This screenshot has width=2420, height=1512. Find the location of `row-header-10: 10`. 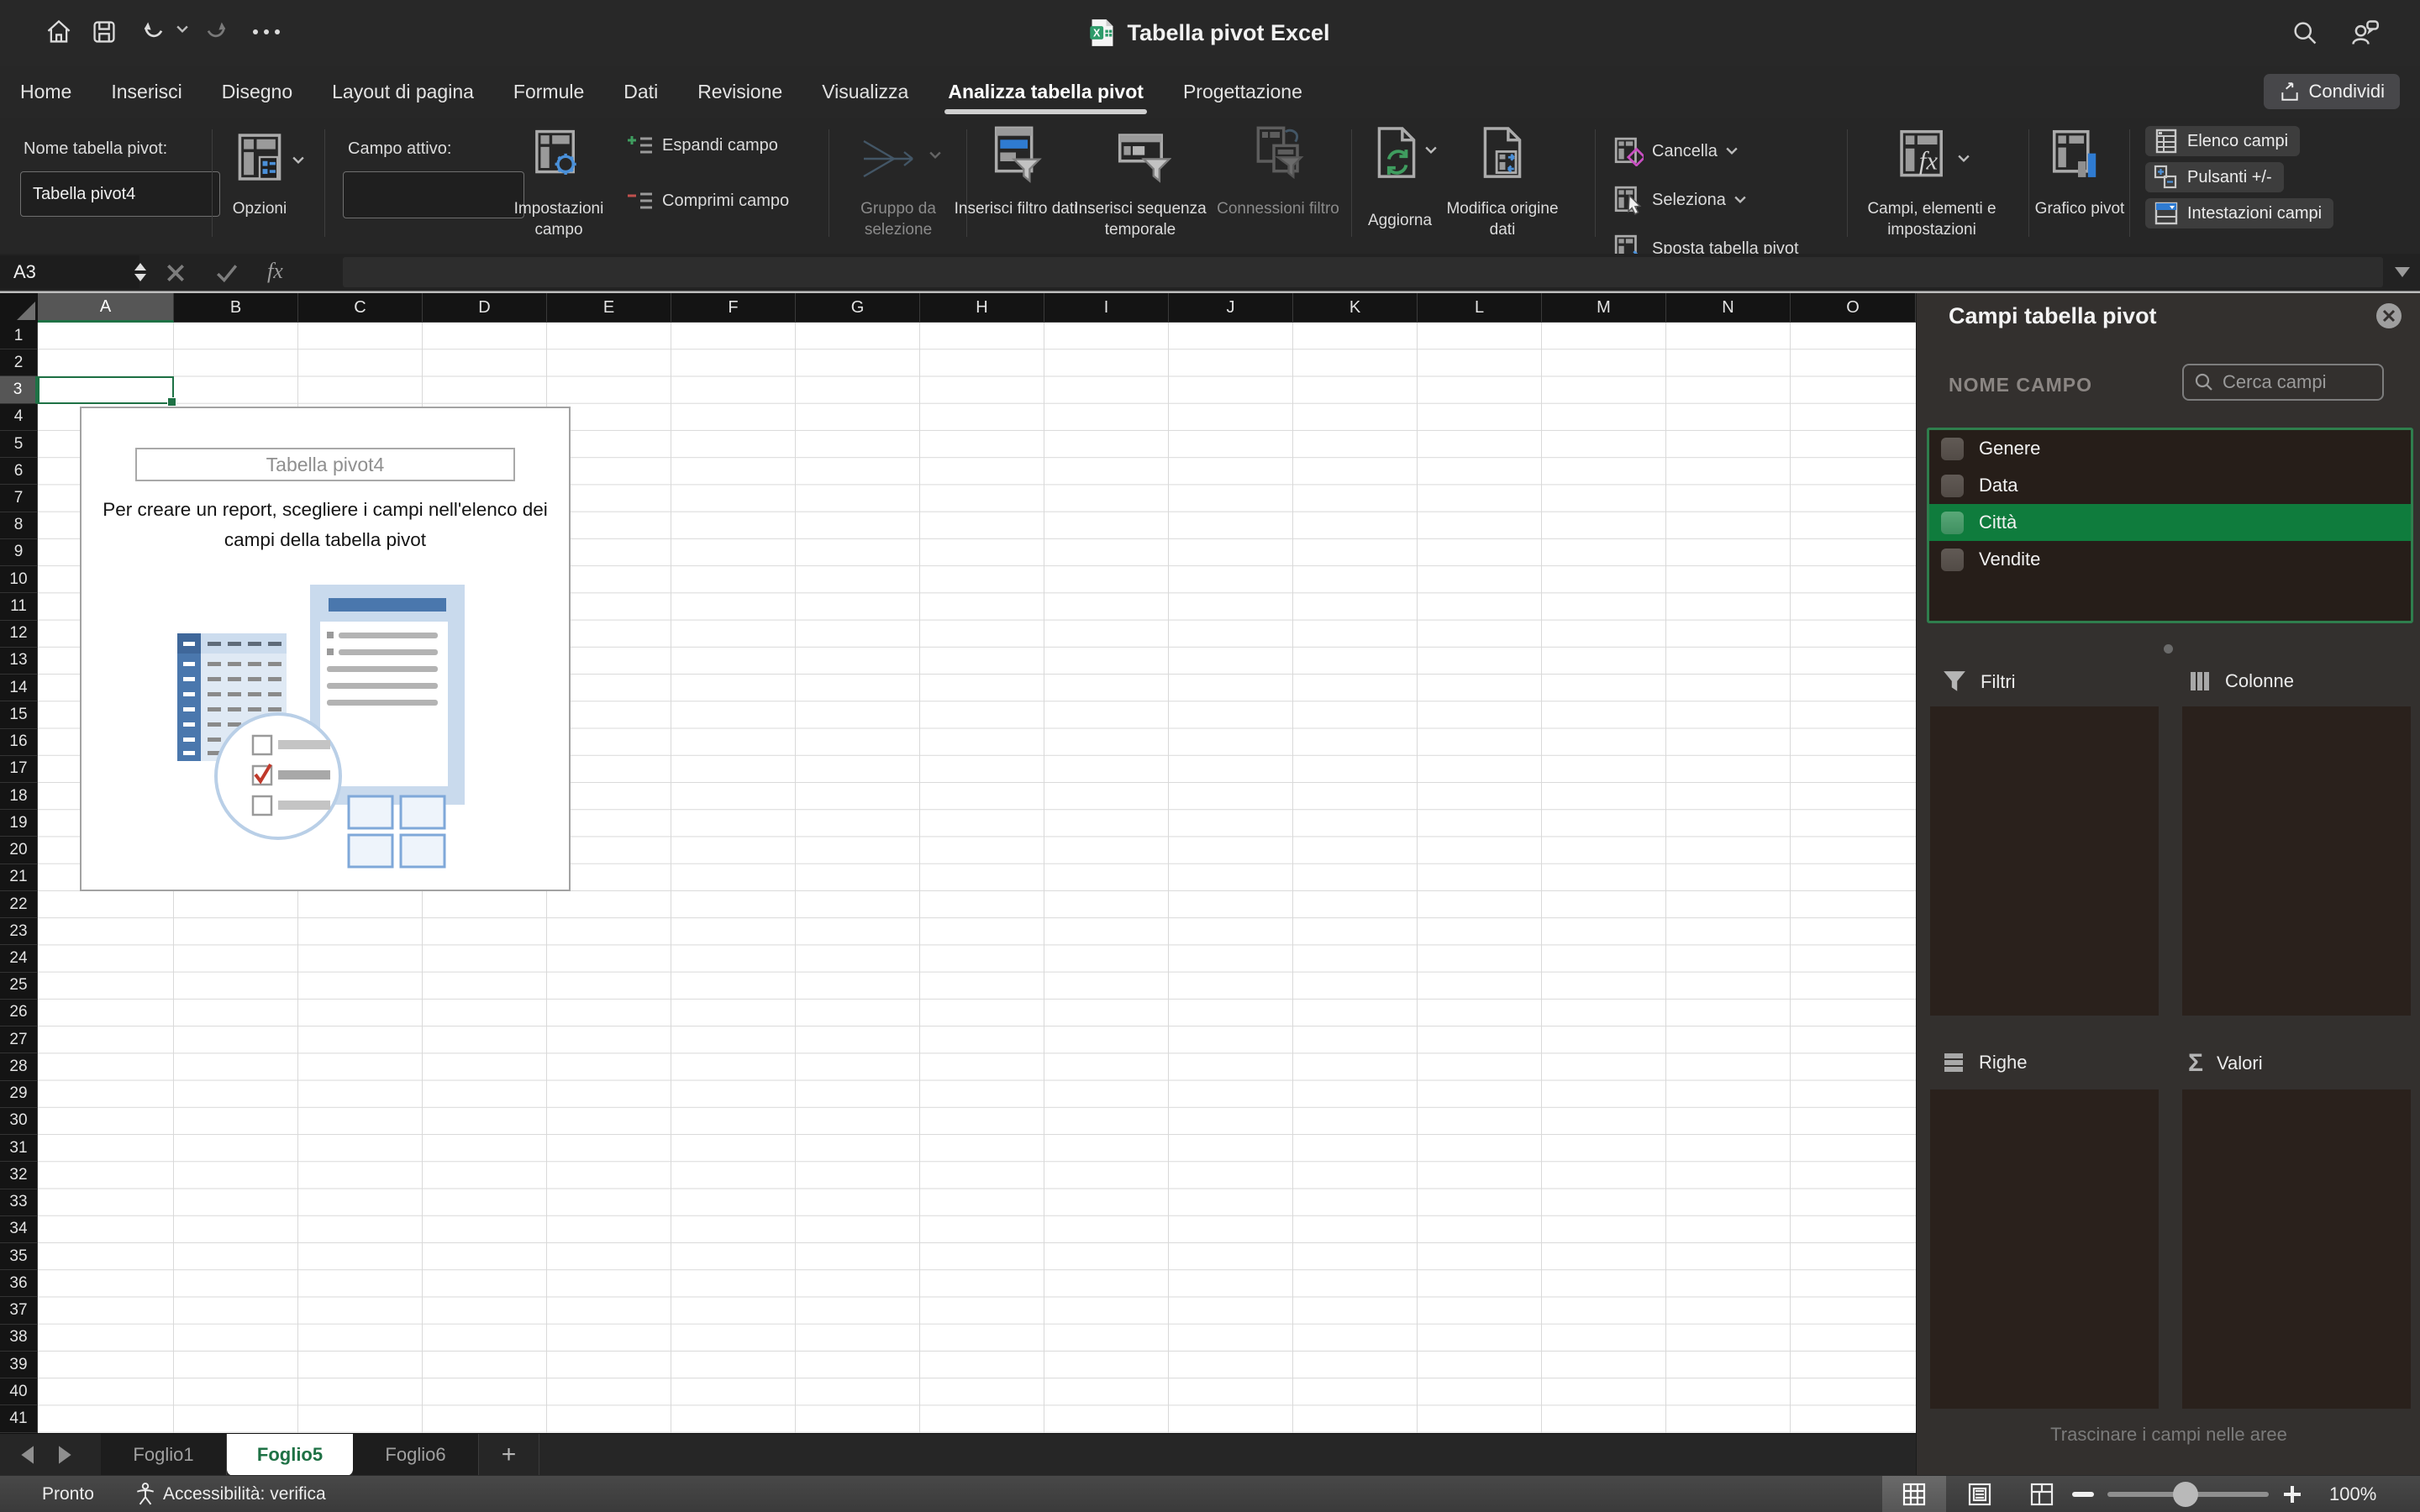

row-header-10: 10 is located at coordinates (19, 580).